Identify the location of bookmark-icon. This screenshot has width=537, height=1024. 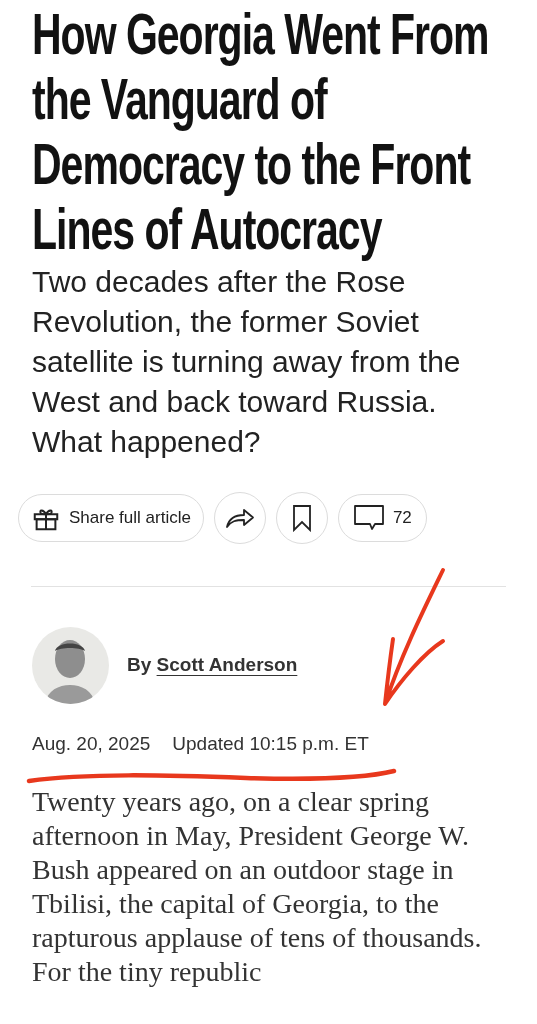
(301, 518).